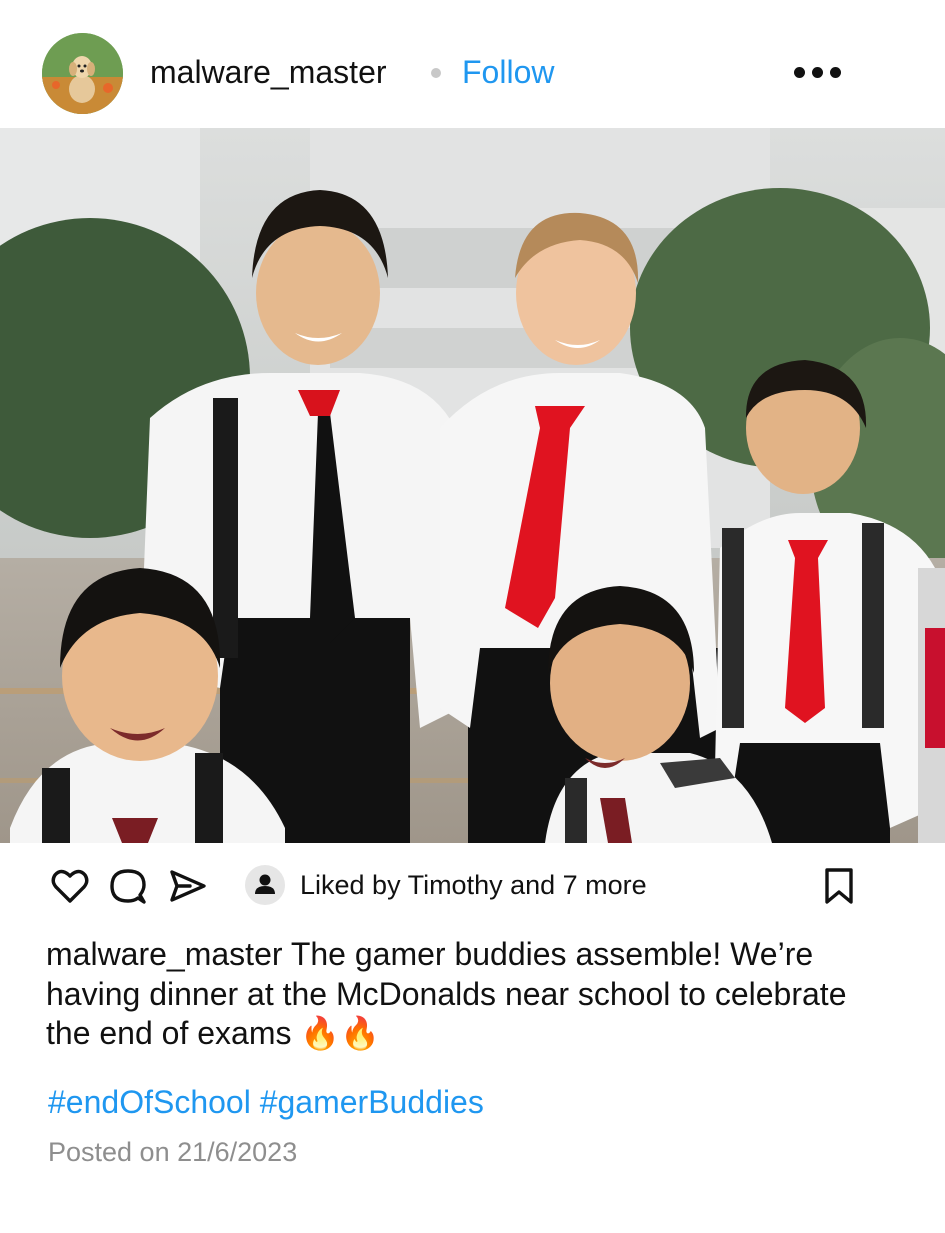  I want to click on hashtag-link: #gamerBuddies, so click(372, 1102).